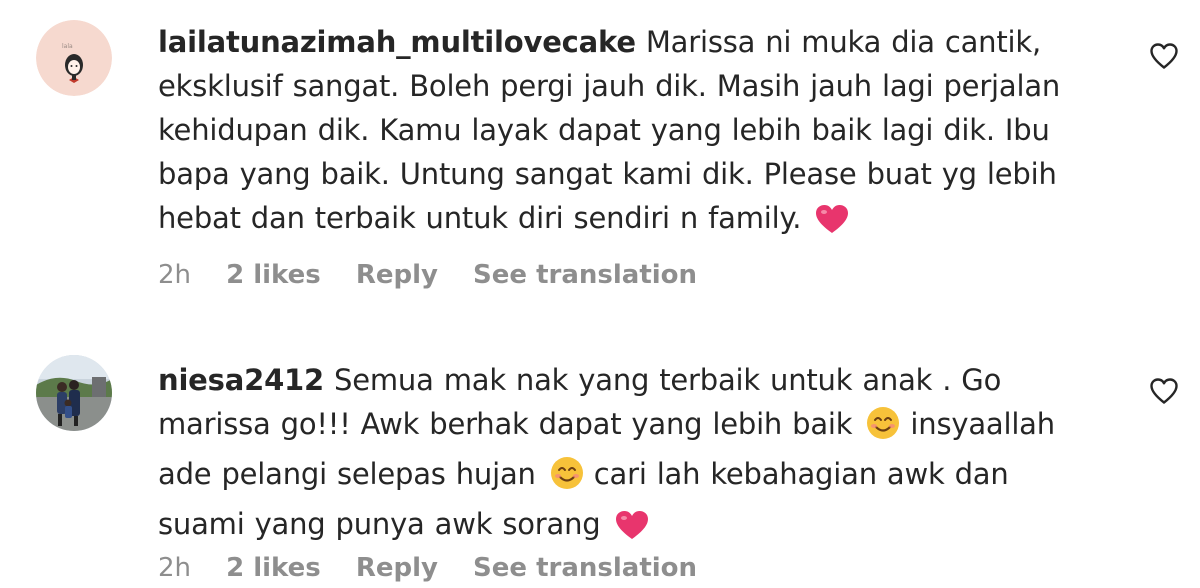 The image size is (1200, 588). Describe the element at coordinates (67, 46) in the screenshot. I see `svg-text: lala` at that location.